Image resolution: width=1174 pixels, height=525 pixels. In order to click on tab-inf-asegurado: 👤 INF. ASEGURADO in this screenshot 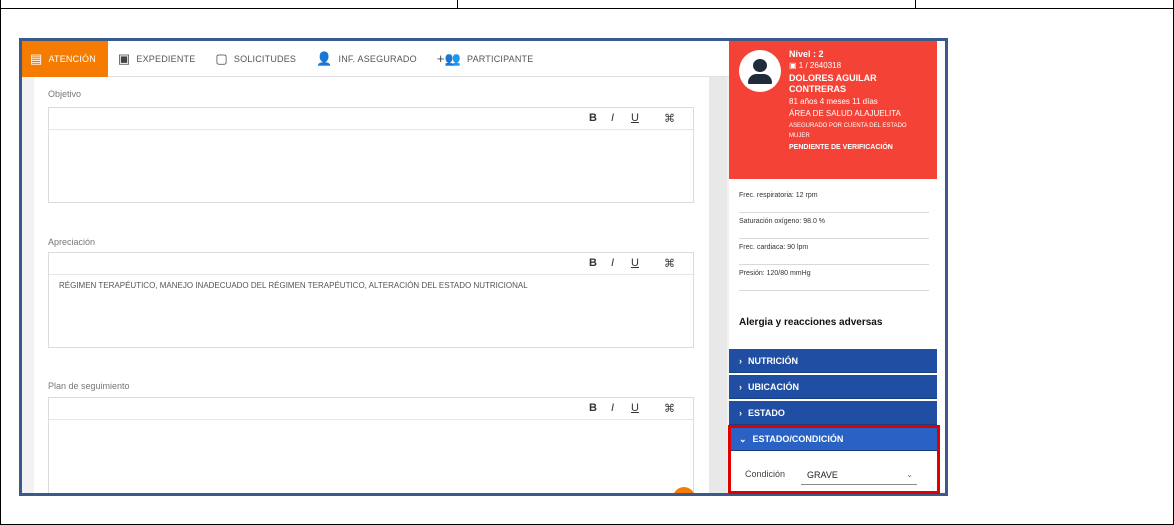, I will do `click(366, 59)`.